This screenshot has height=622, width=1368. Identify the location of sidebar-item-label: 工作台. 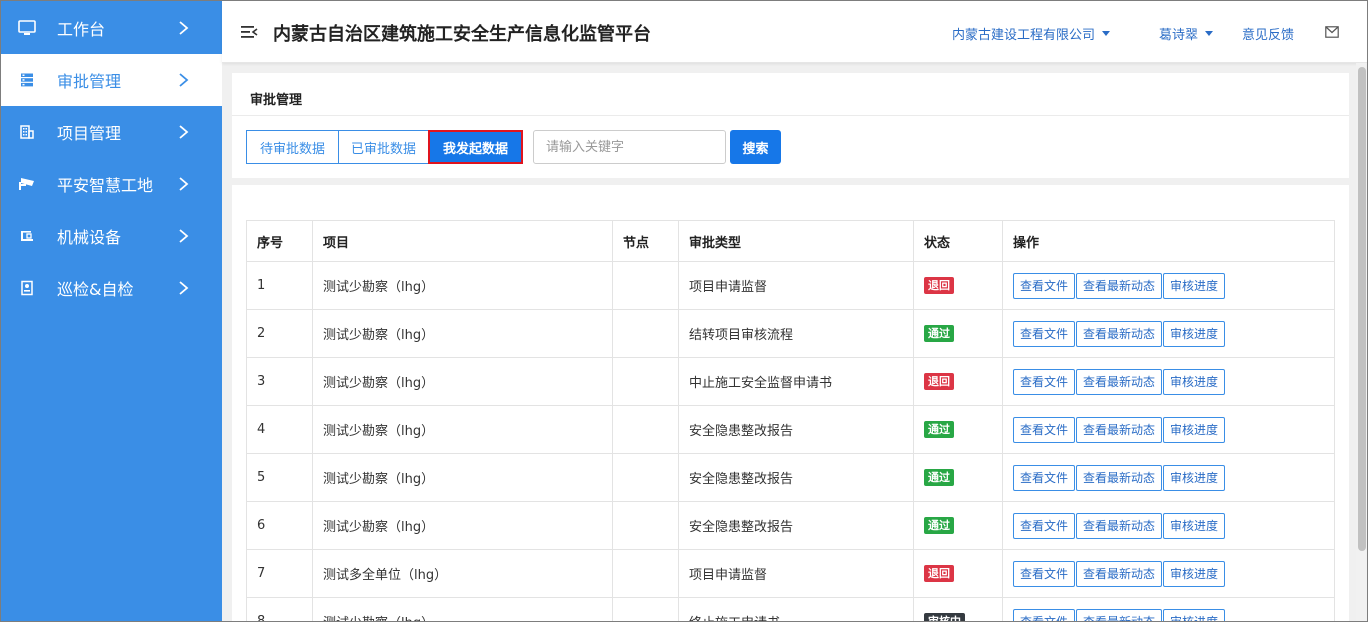
(81, 29).